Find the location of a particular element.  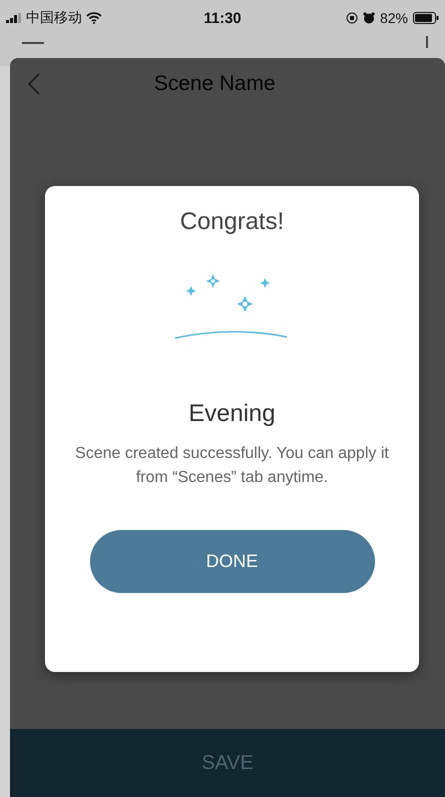

battery-icon is located at coordinates (425, 18).